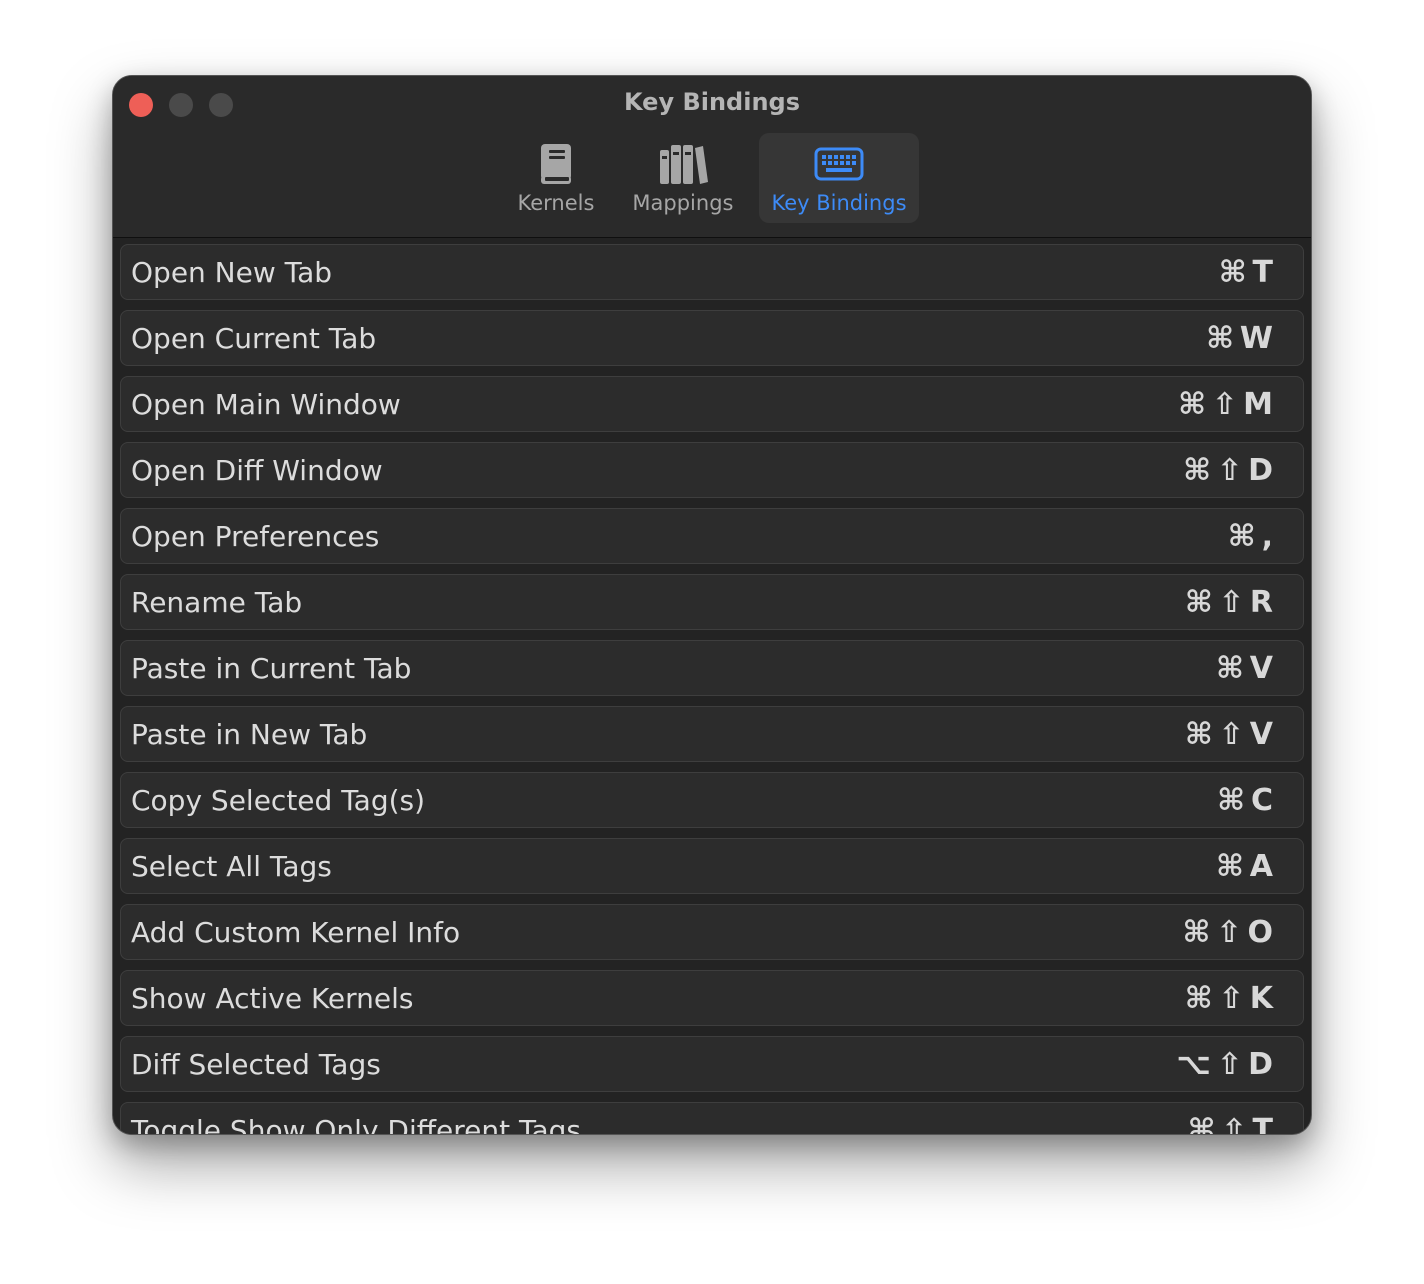 The image size is (1424, 1284). Describe the element at coordinates (254, 338) in the screenshot. I see `binding-label: Open Current Tab` at that location.